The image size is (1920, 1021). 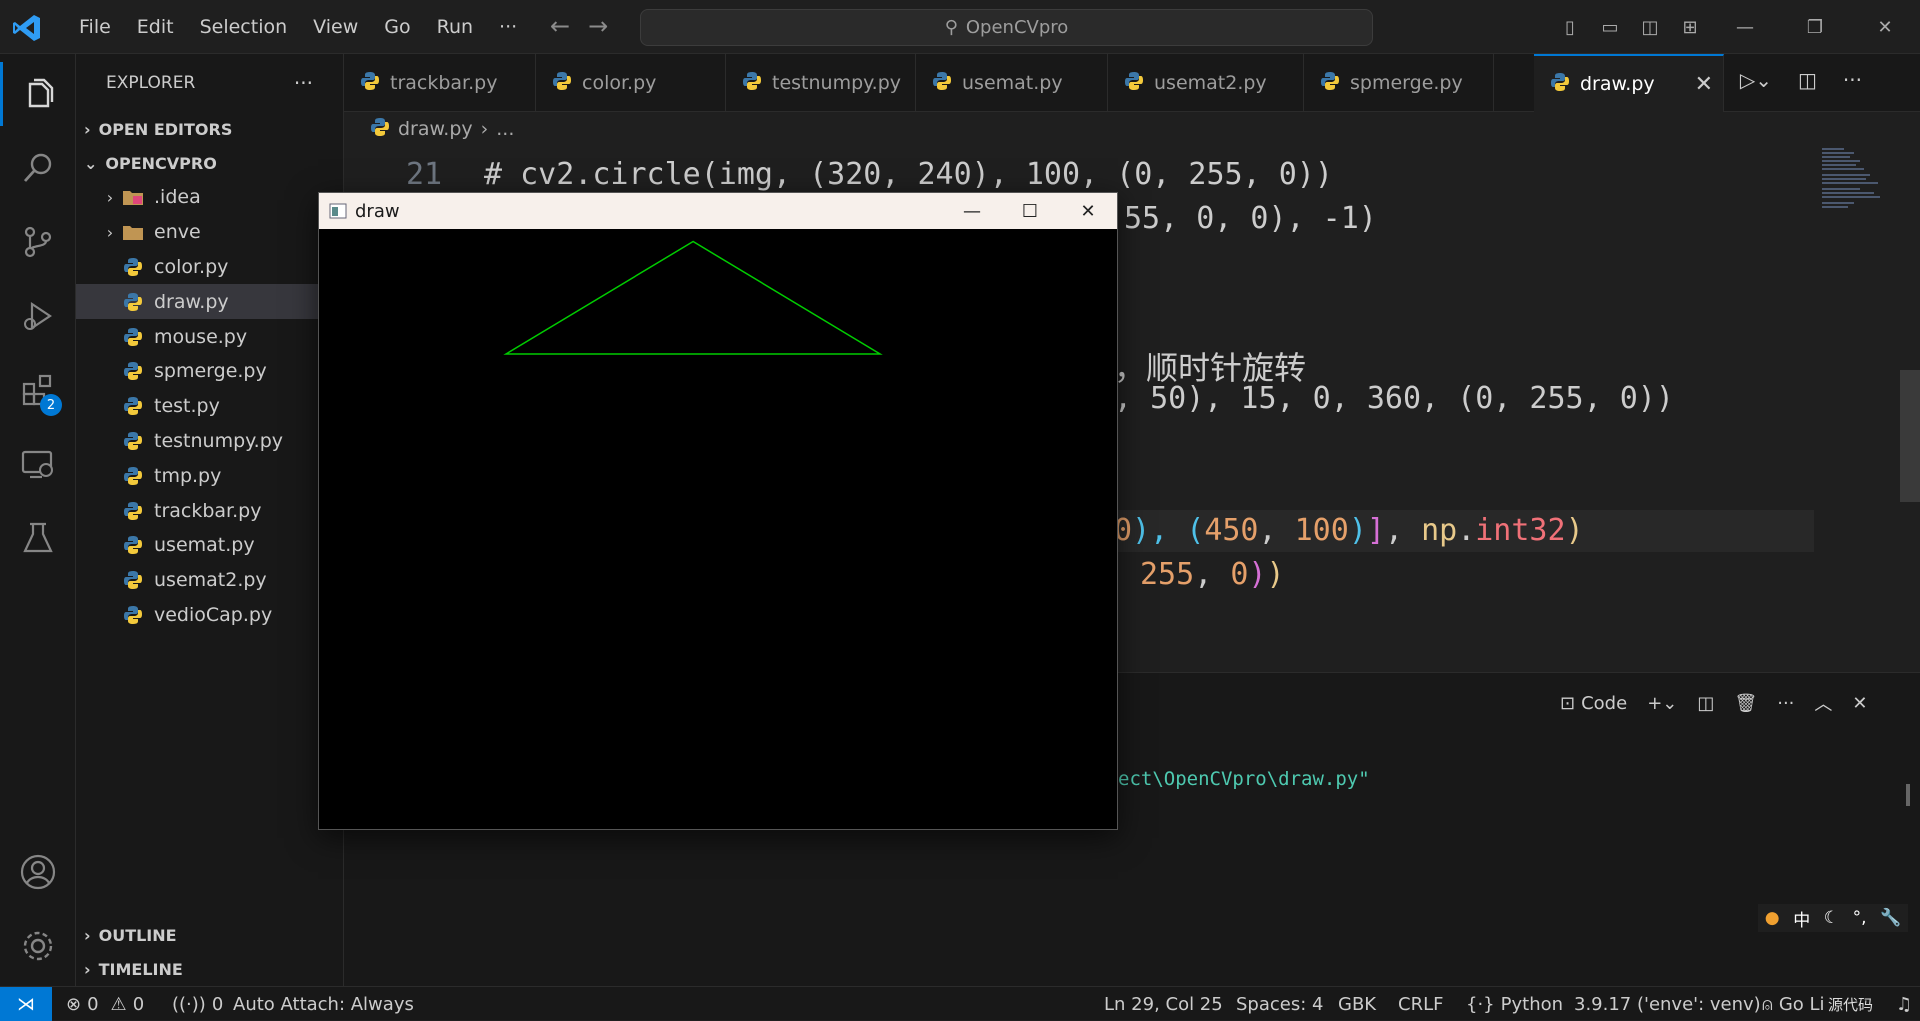 I want to click on outline-section: › OUTLINE, so click(x=210, y=935).